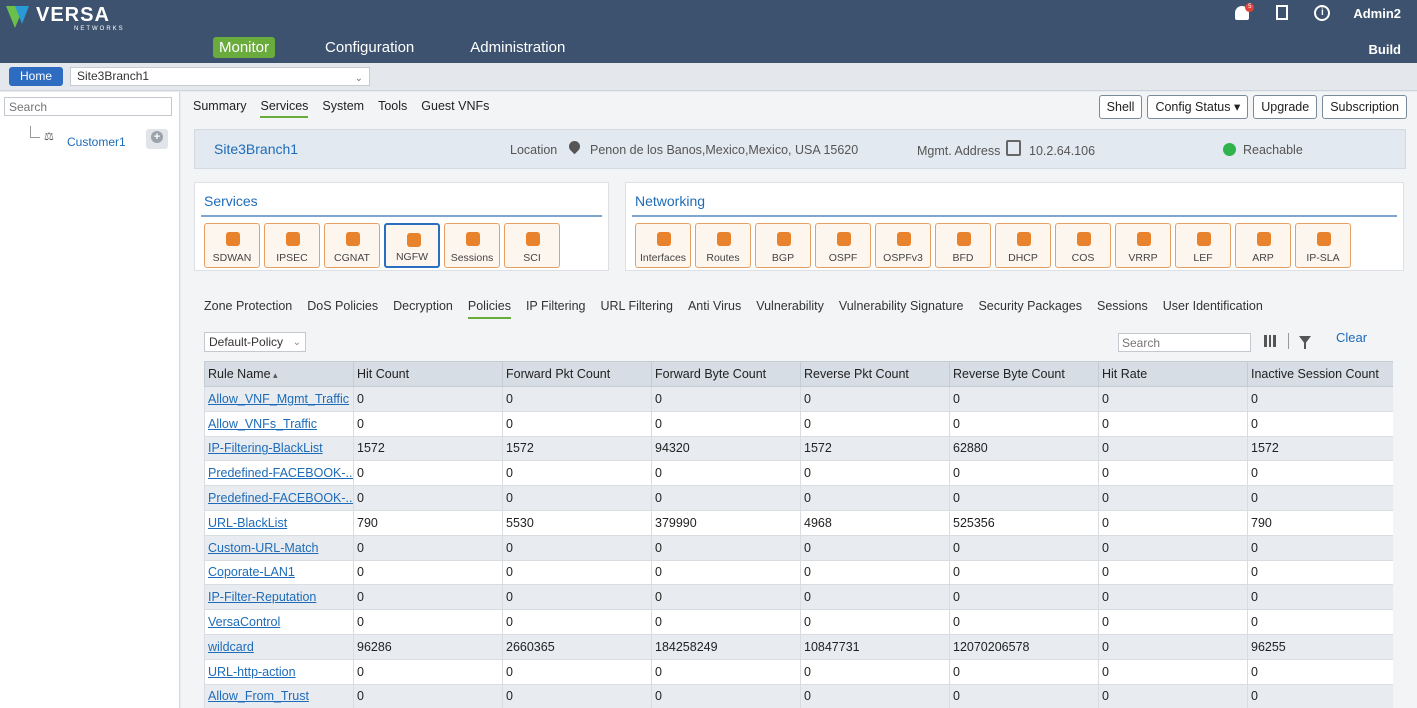 Image resolution: width=1417 pixels, height=708 pixels. Describe the element at coordinates (428, 374) in the screenshot. I see `column-header: Hit Count` at that location.